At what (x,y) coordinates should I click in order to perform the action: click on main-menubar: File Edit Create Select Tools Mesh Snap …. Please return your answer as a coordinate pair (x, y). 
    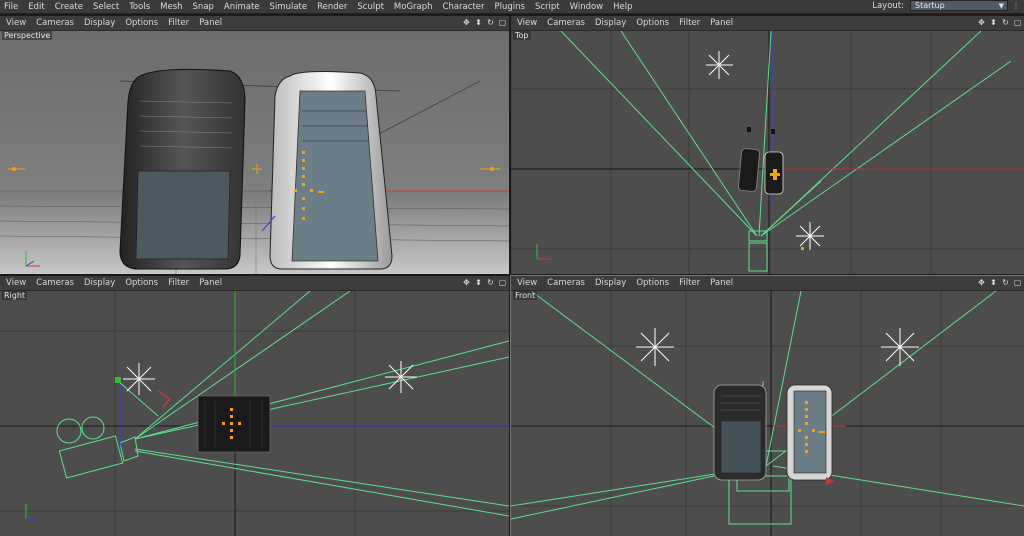
    Looking at the image, I should click on (512, 7).